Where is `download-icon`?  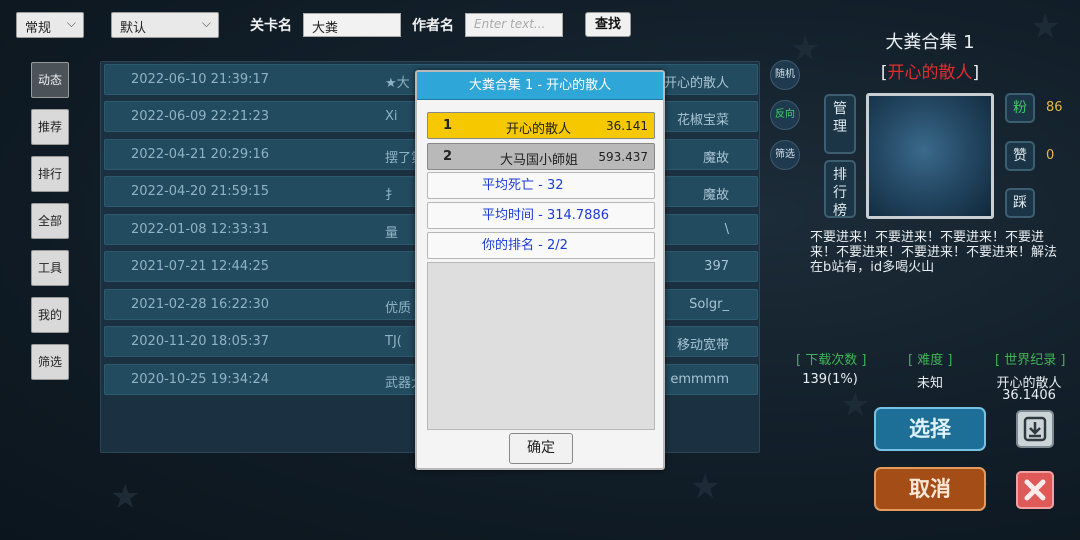
download-icon is located at coordinates (1035, 429).